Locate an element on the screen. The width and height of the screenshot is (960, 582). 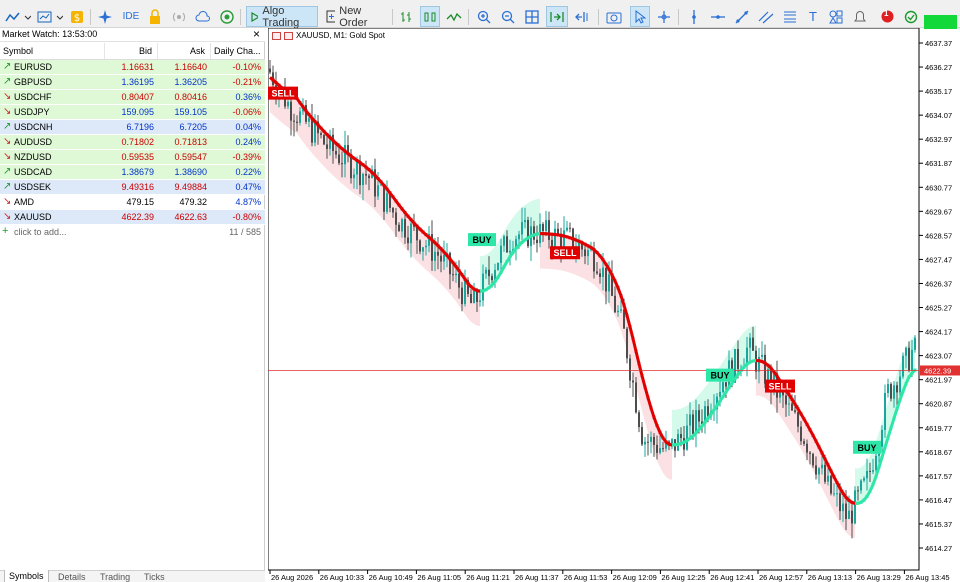
bid-price: 9.49316 is located at coordinates (137, 187).